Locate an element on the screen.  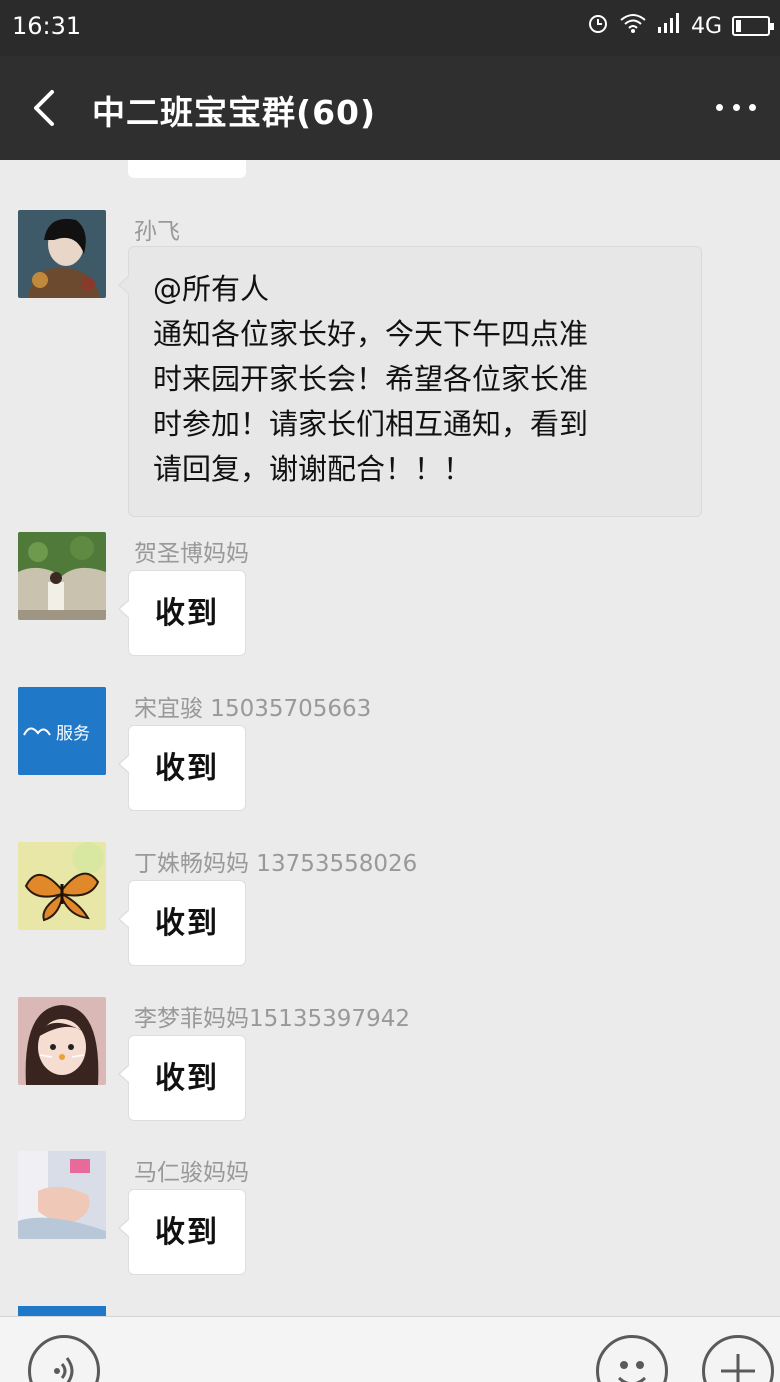
sender-name: 孙飞 is located at coordinates (157, 232).